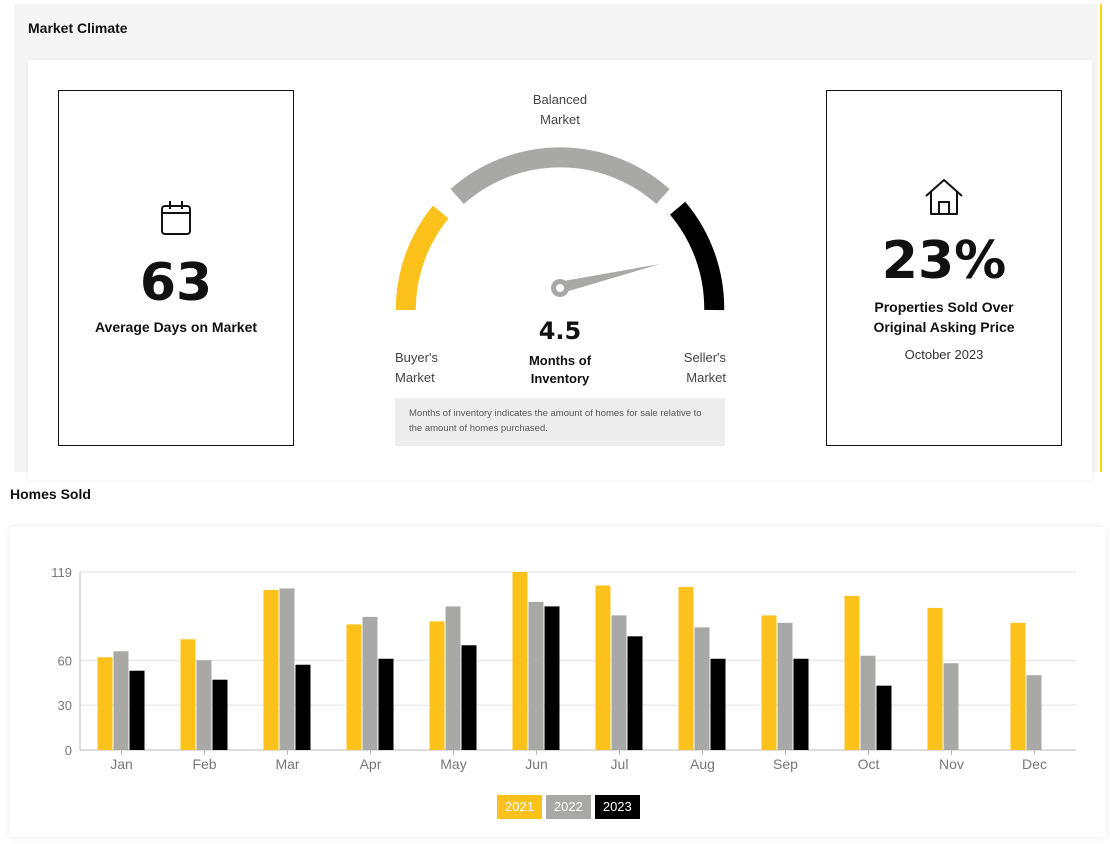 The image size is (1110, 844). I want to click on calendar-icon, so click(176, 220).